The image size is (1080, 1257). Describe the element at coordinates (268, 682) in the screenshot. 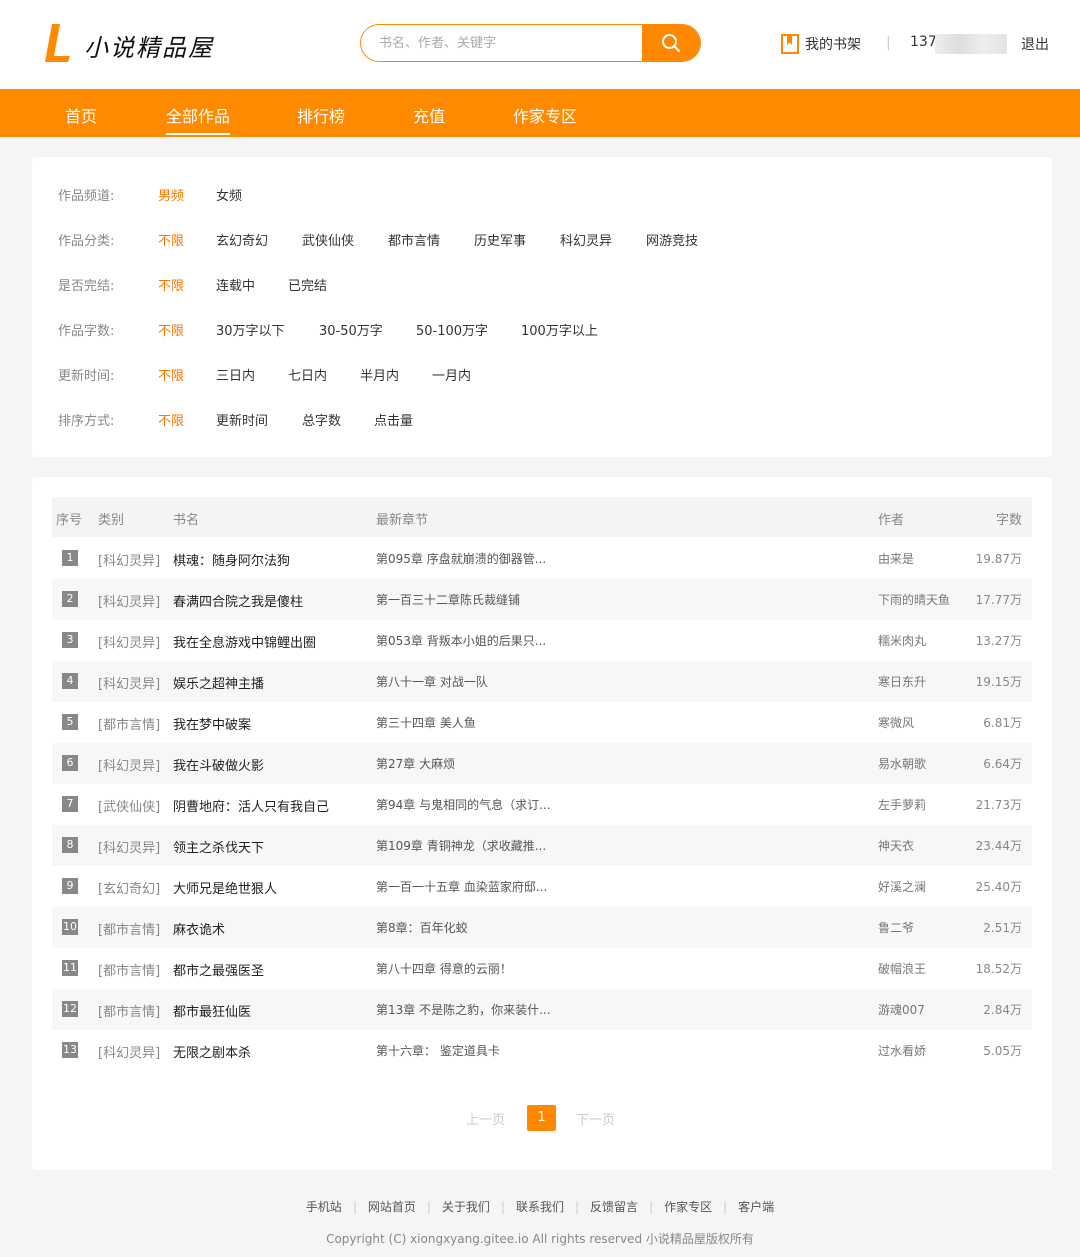

I see `row-book-name: 娱乐之超神主播` at that location.